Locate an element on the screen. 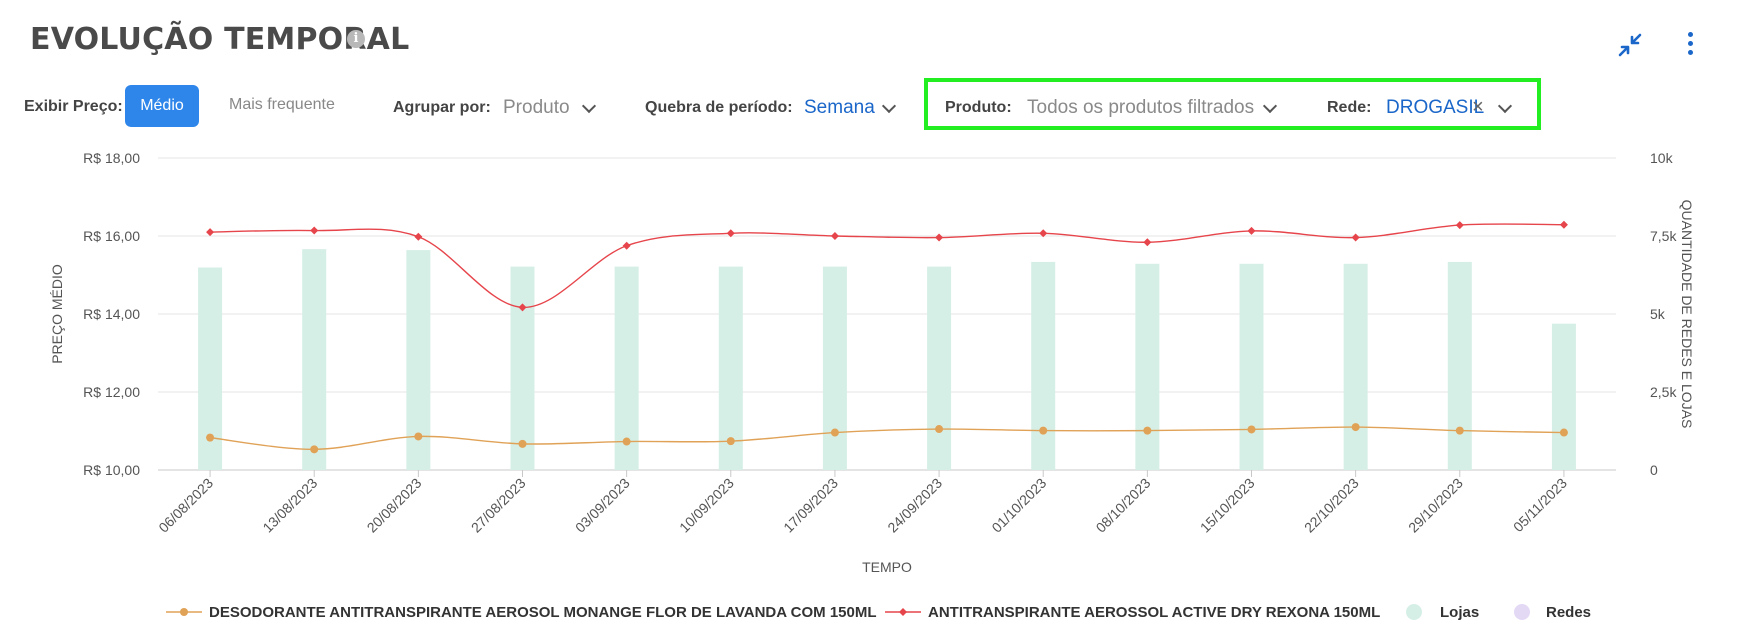  x-tick-label: 15/10/2023 is located at coordinates (1227, 505).